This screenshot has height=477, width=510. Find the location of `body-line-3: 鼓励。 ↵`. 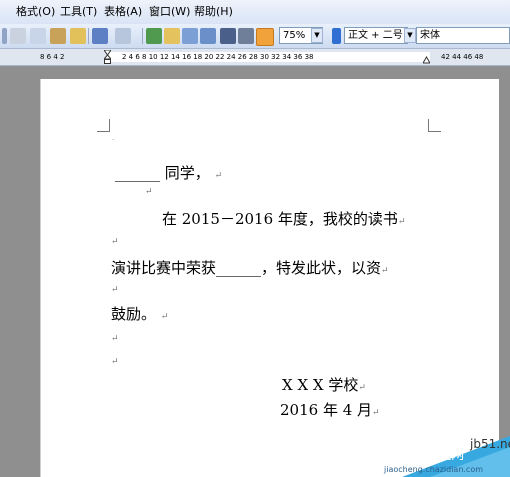

body-line-3: 鼓励。 ↵ is located at coordinates (139, 313).